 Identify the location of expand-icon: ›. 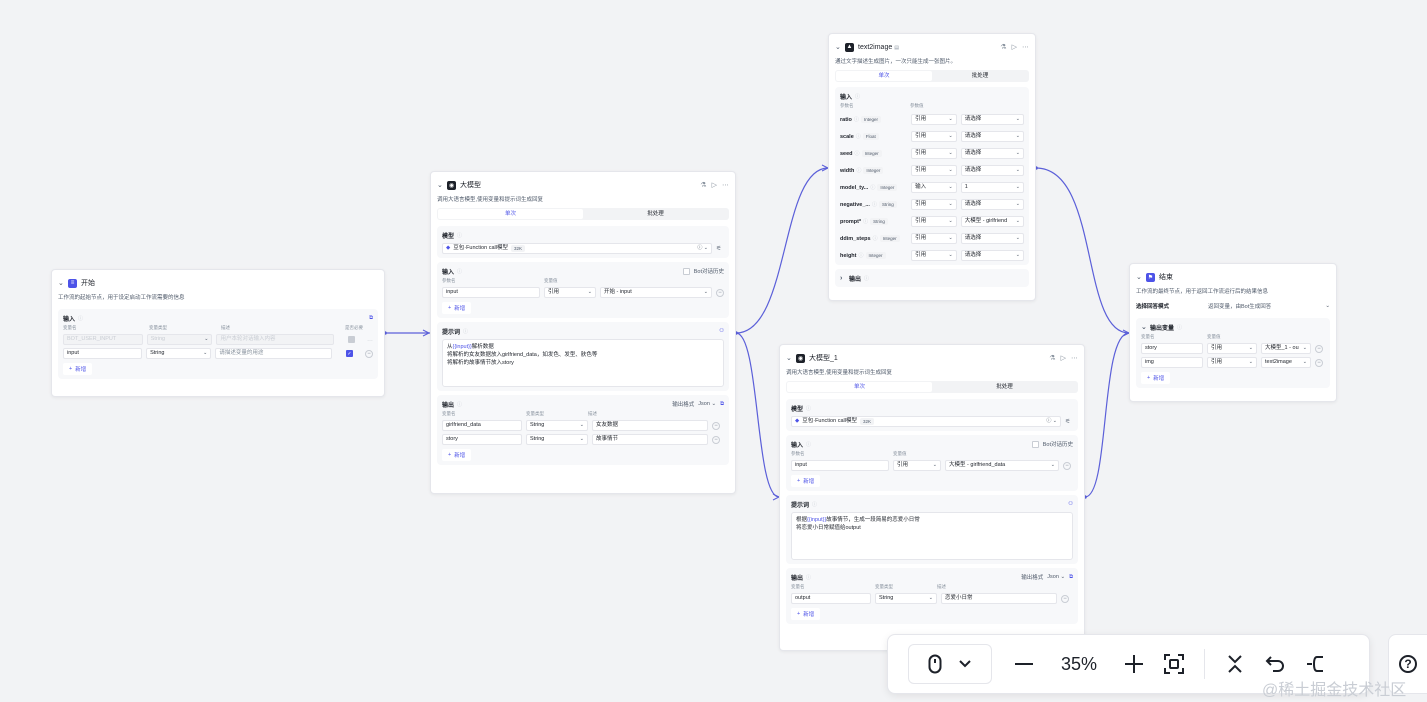
(843, 278).